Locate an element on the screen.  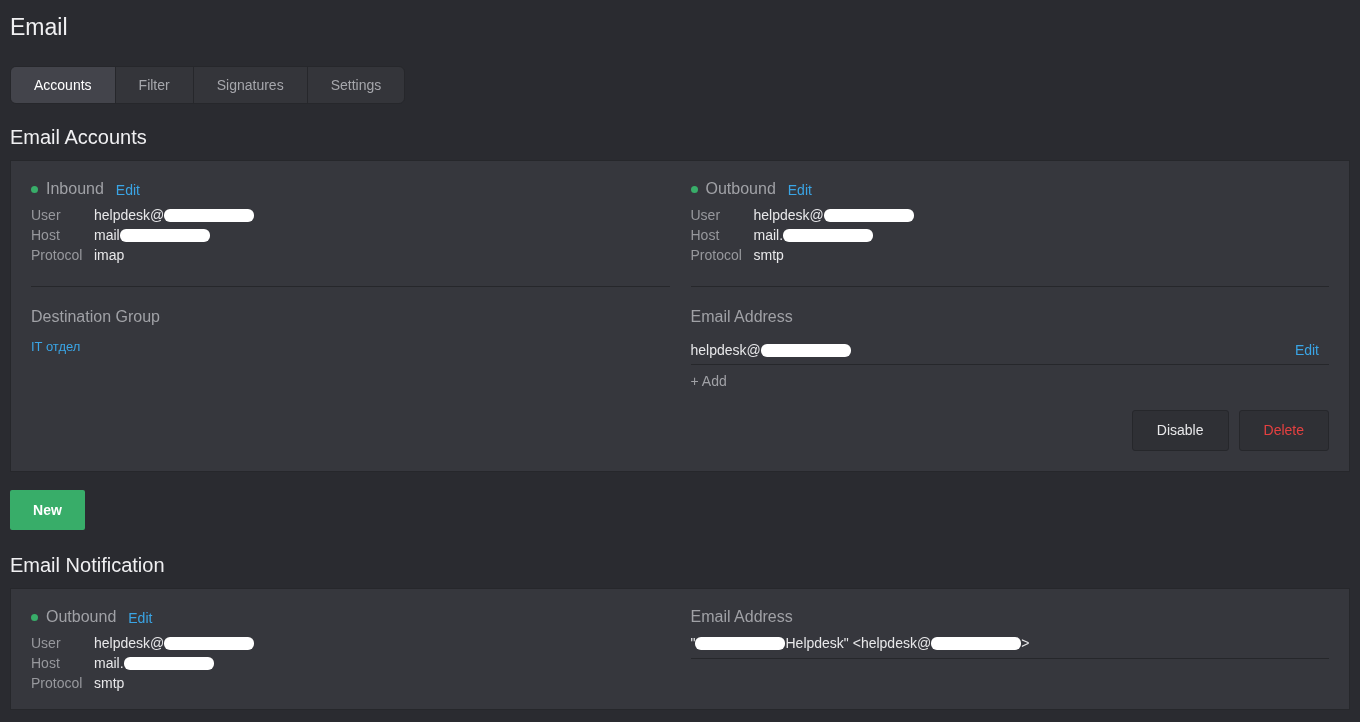
field-heading: Destination Group is located at coordinates (96, 317).